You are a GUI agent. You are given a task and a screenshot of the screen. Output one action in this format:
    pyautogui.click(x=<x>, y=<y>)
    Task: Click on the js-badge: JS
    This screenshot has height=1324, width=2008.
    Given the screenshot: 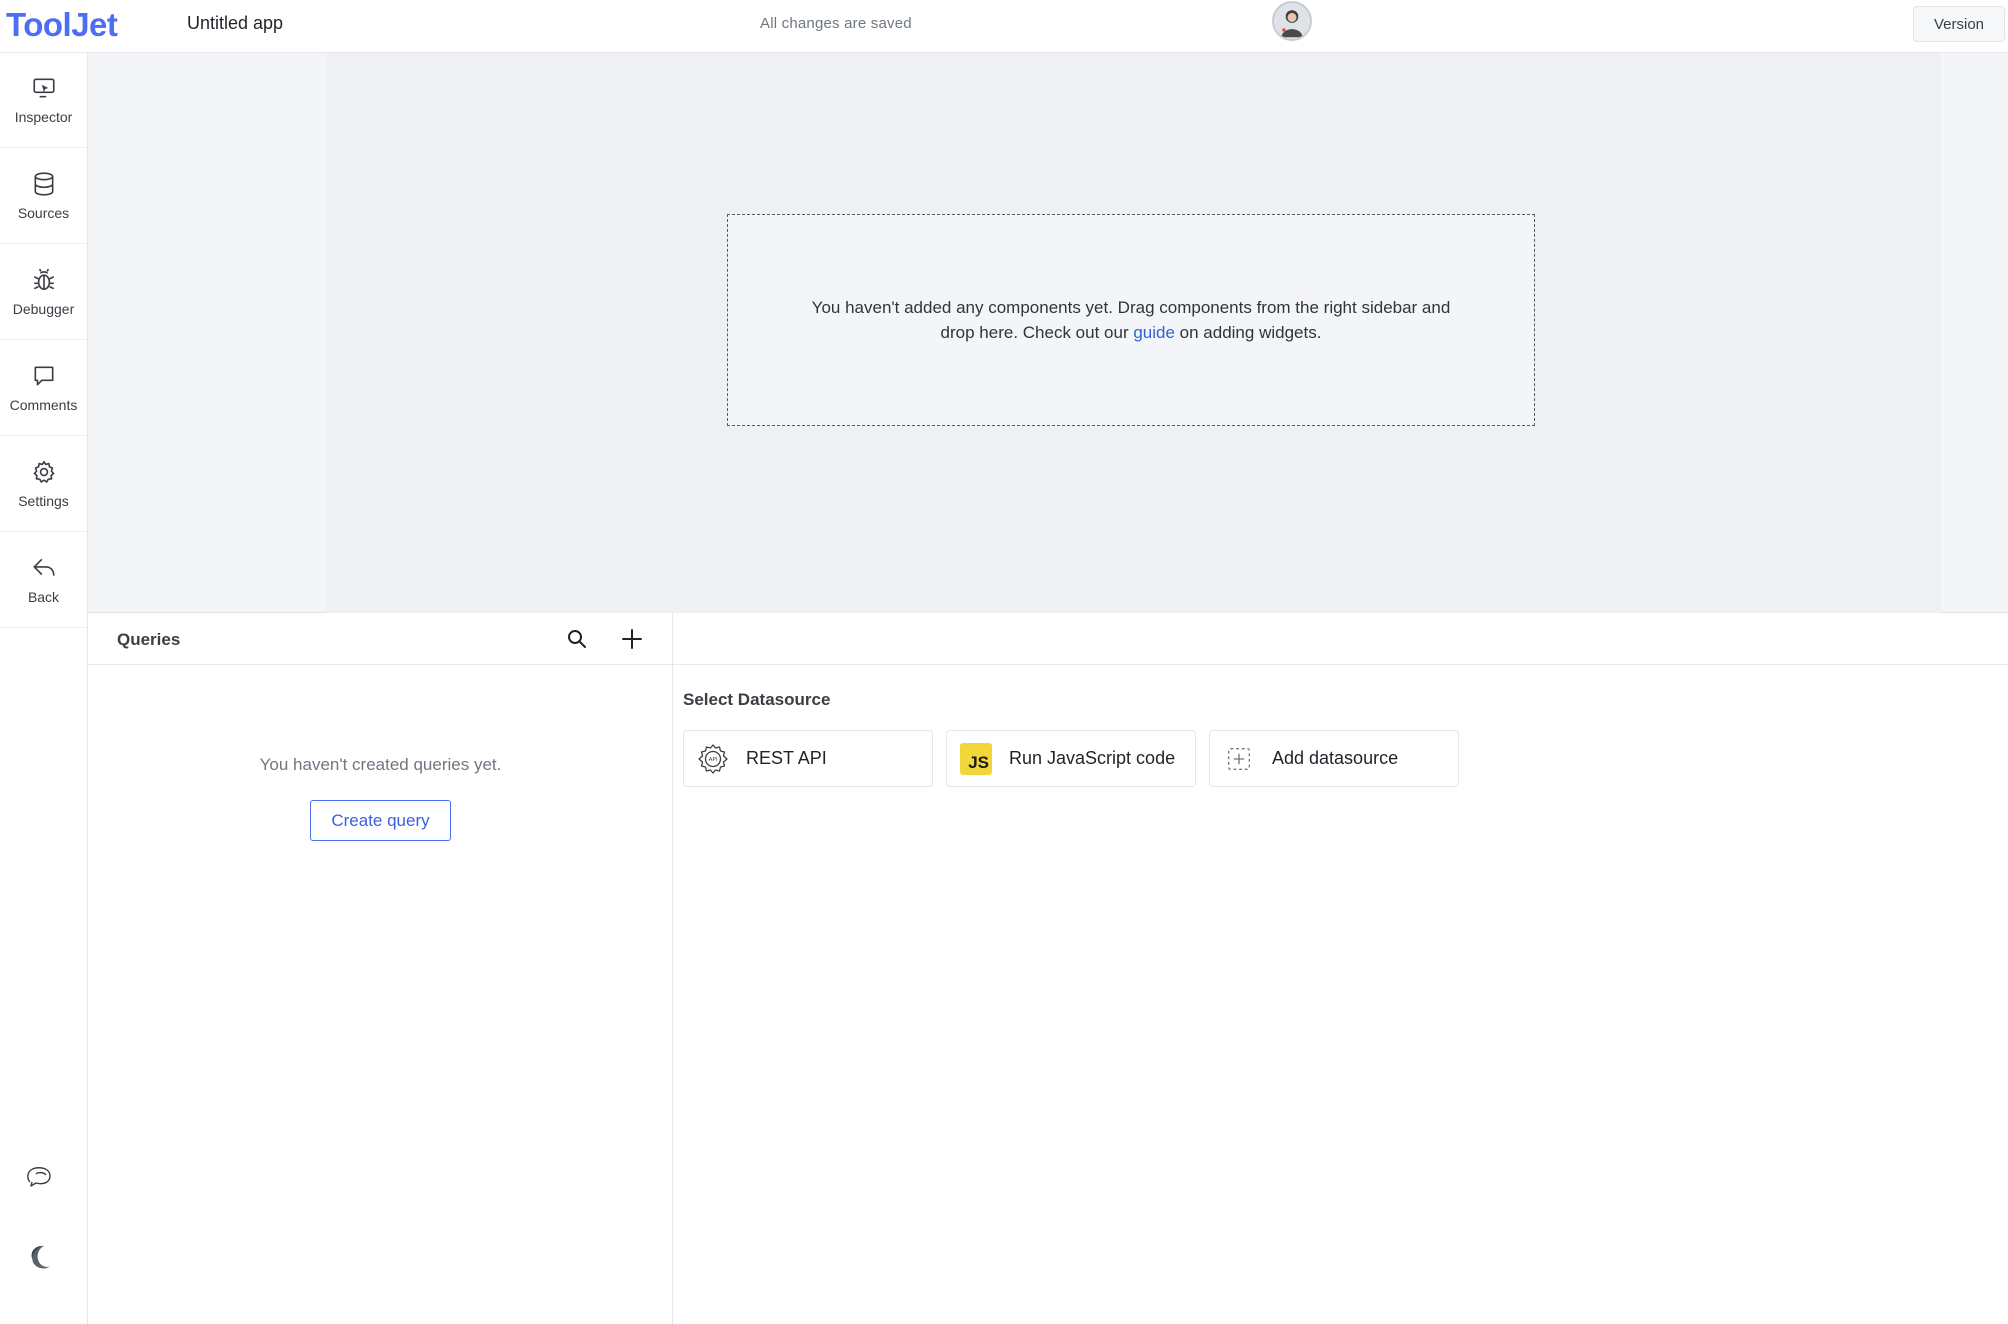 What is the action you would take?
    pyautogui.click(x=976, y=758)
    